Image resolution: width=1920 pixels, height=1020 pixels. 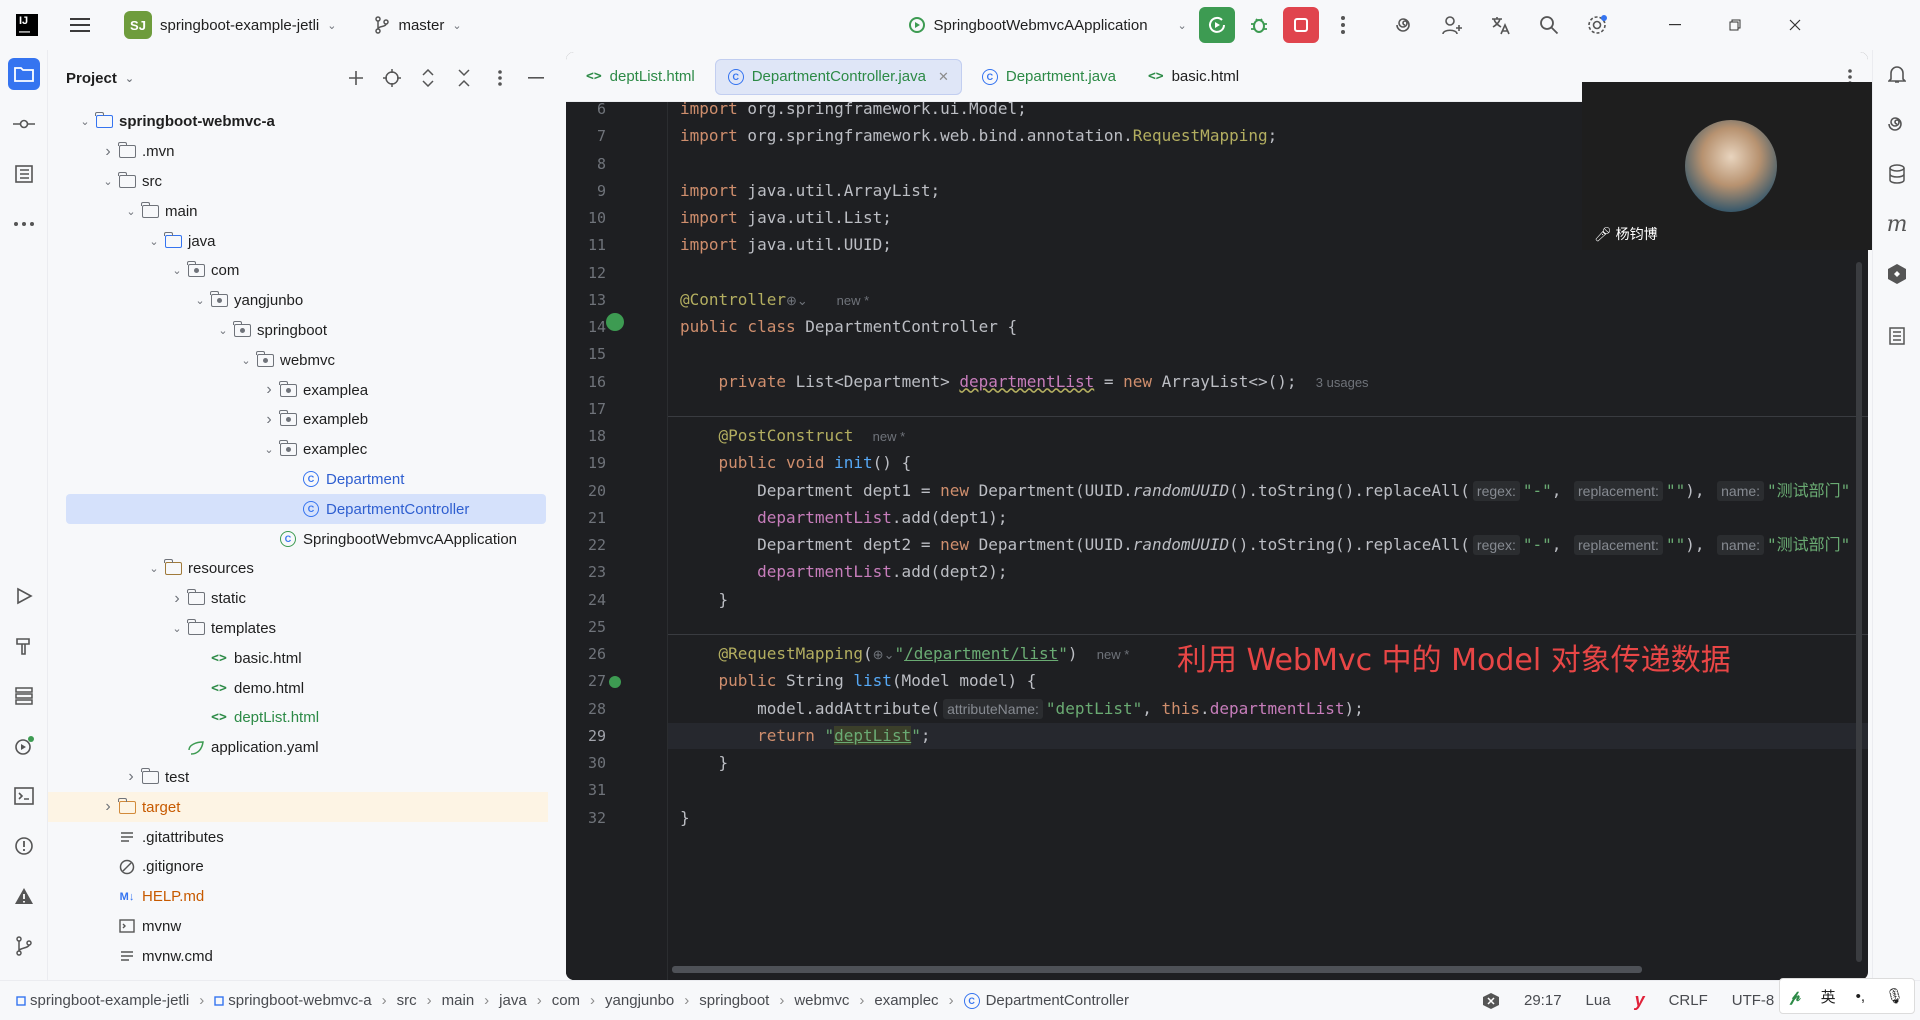 I want to click on add-user-button, so click(x=1453, y=25).